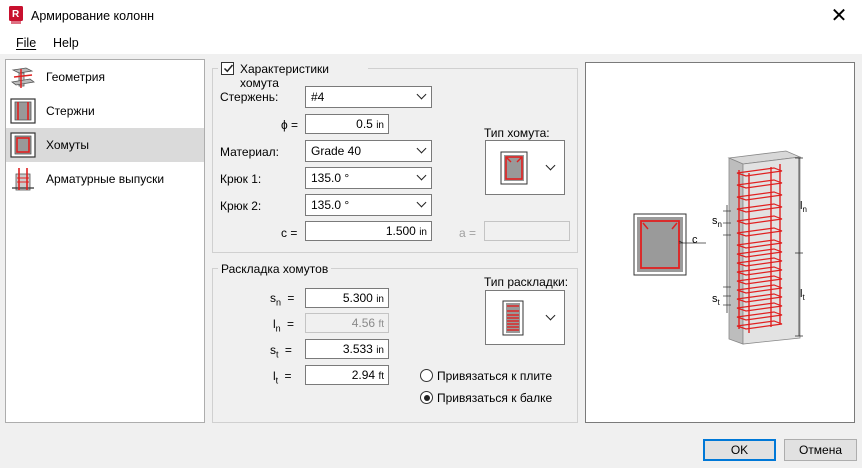  I want to click on lt-eq: =, so click(288, 376).